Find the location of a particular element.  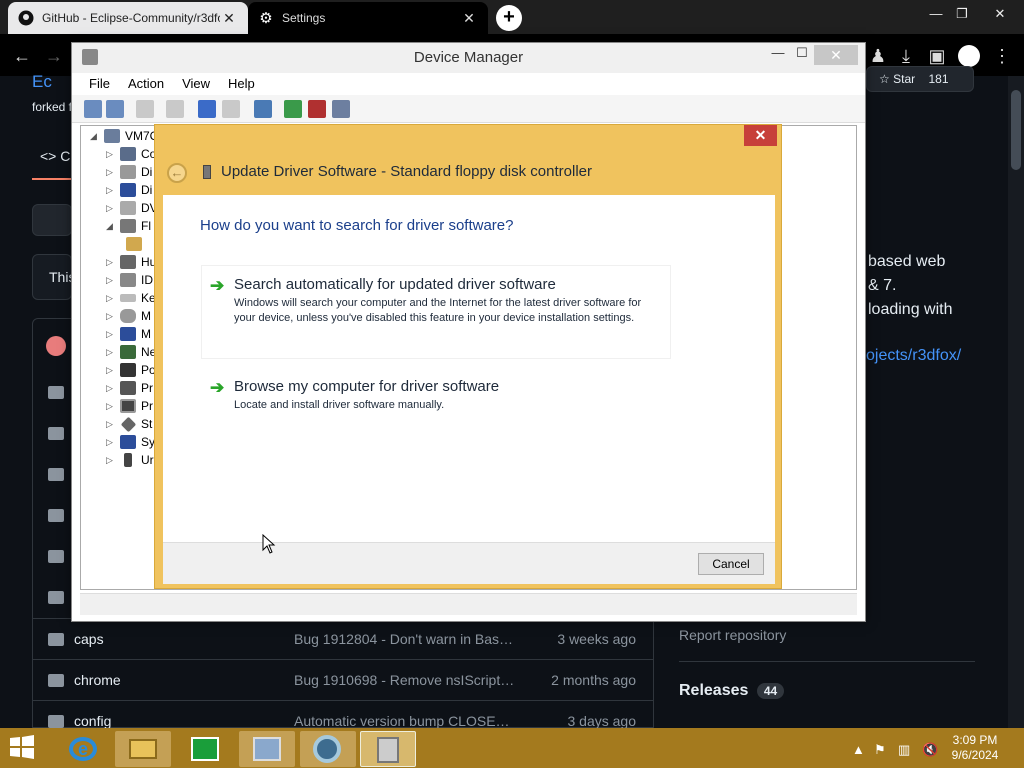

device-manager-icon is located at coordinates (388, 749).